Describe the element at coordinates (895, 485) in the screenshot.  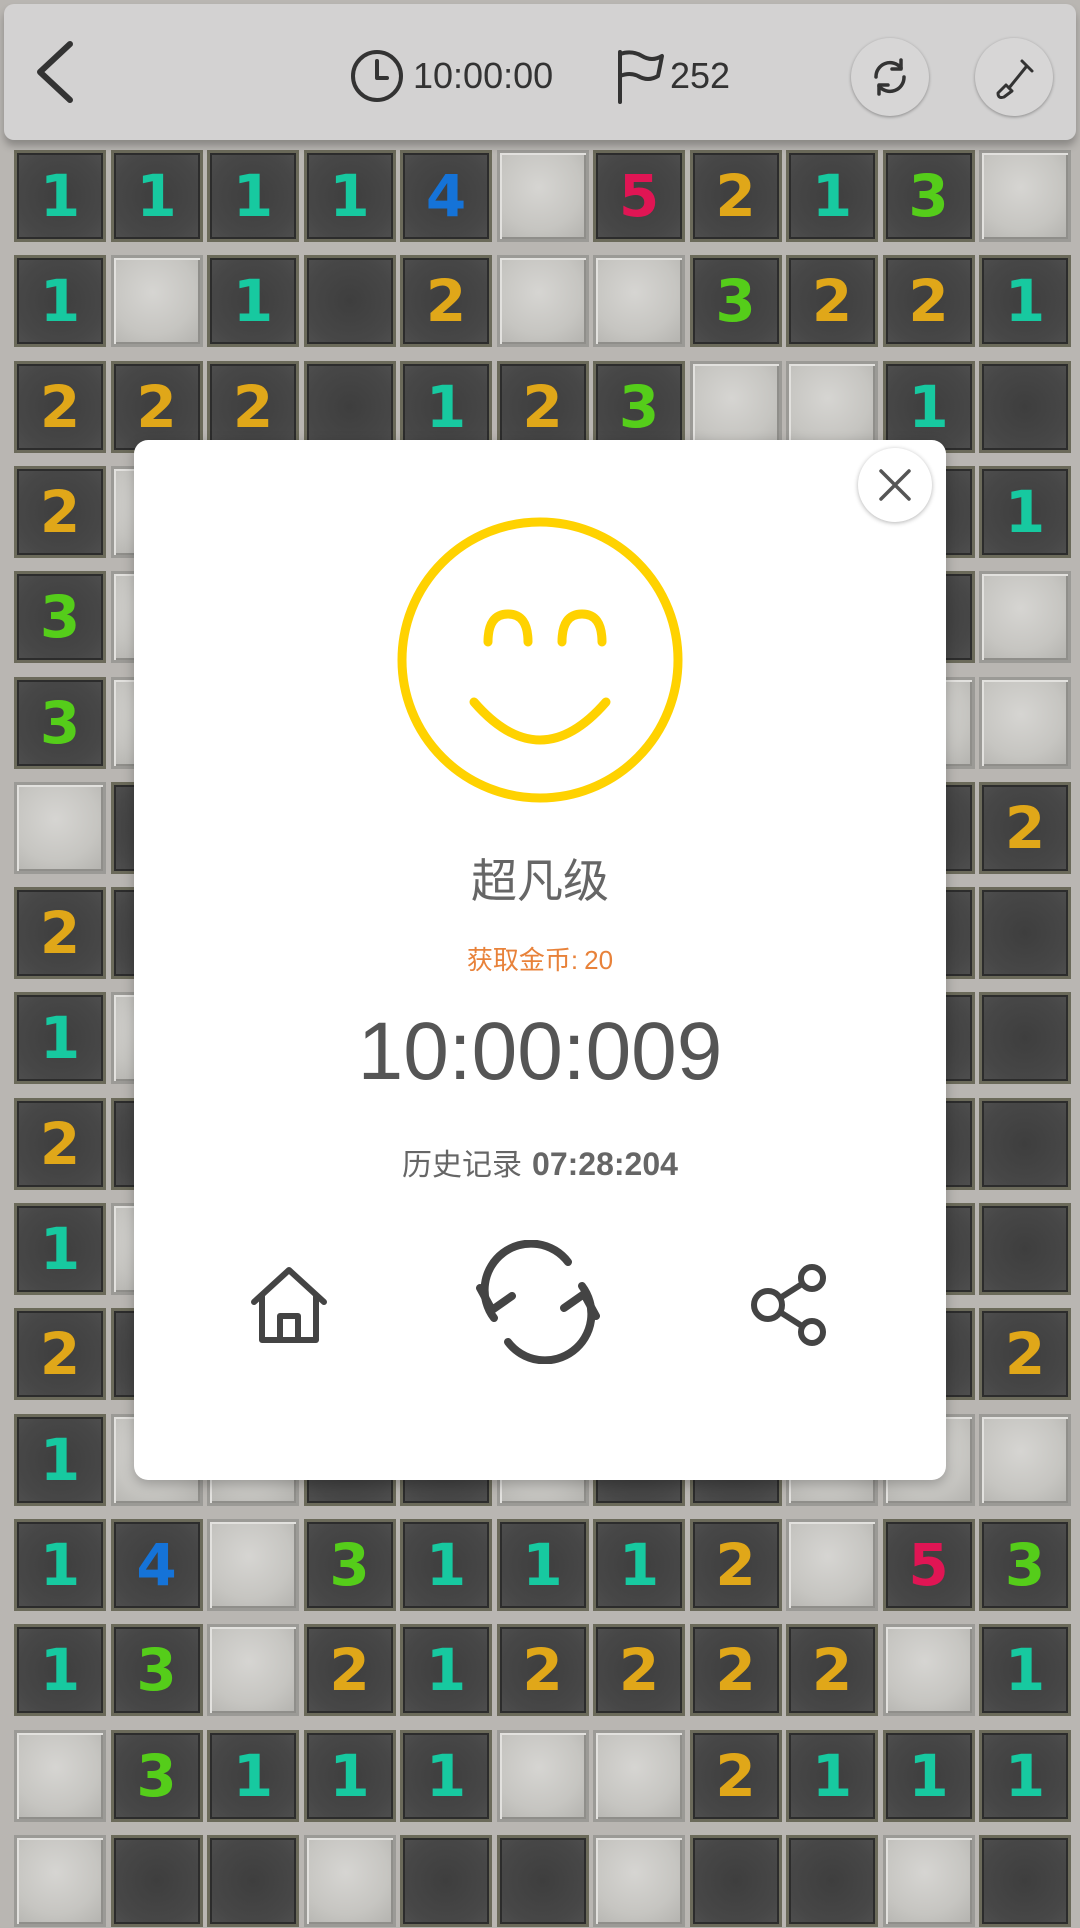
I see `close-button` at that location.